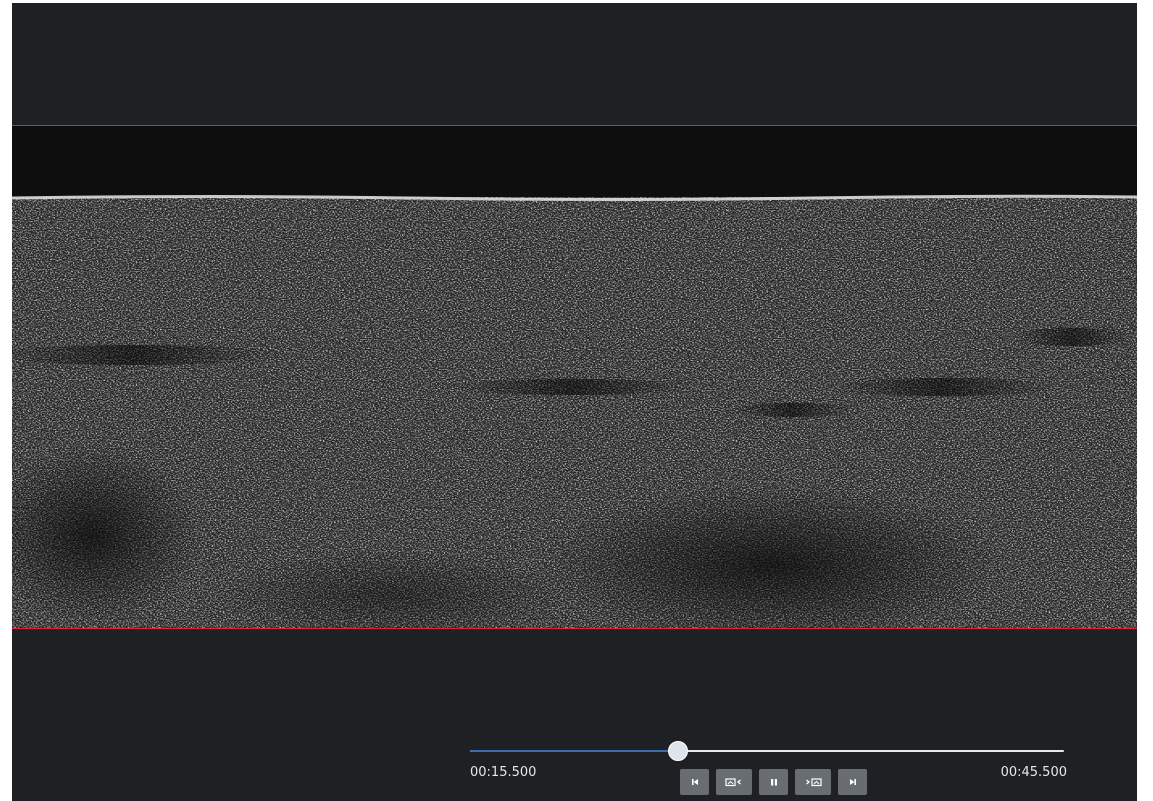 This screenshot has height=801, width=1153. I want to click on roi-bottom-line, so click(574, 628).